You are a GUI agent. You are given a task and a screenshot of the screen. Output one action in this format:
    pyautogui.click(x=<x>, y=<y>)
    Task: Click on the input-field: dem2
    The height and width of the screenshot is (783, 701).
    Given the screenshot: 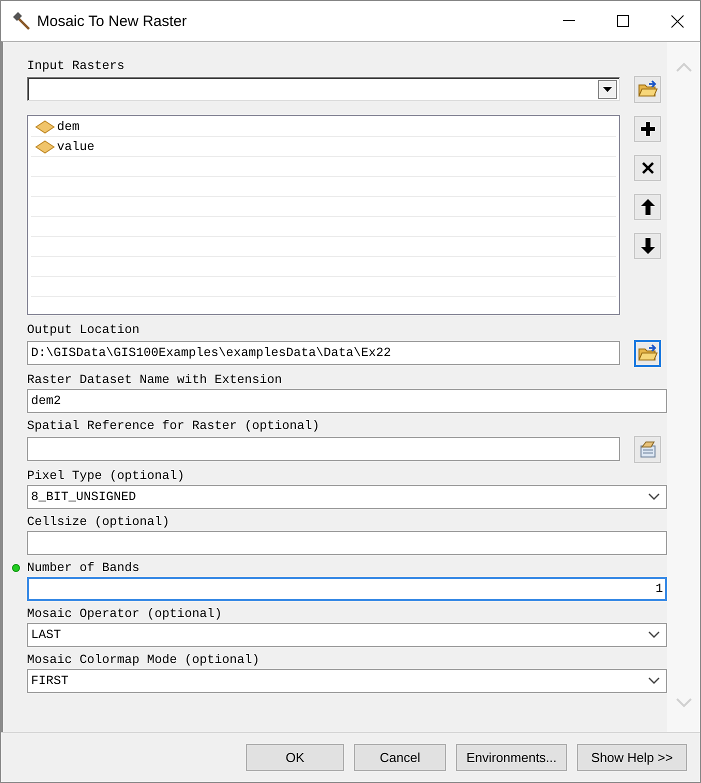 What is the action you would take?
    pyautogui.click(x=347, y=401)
    